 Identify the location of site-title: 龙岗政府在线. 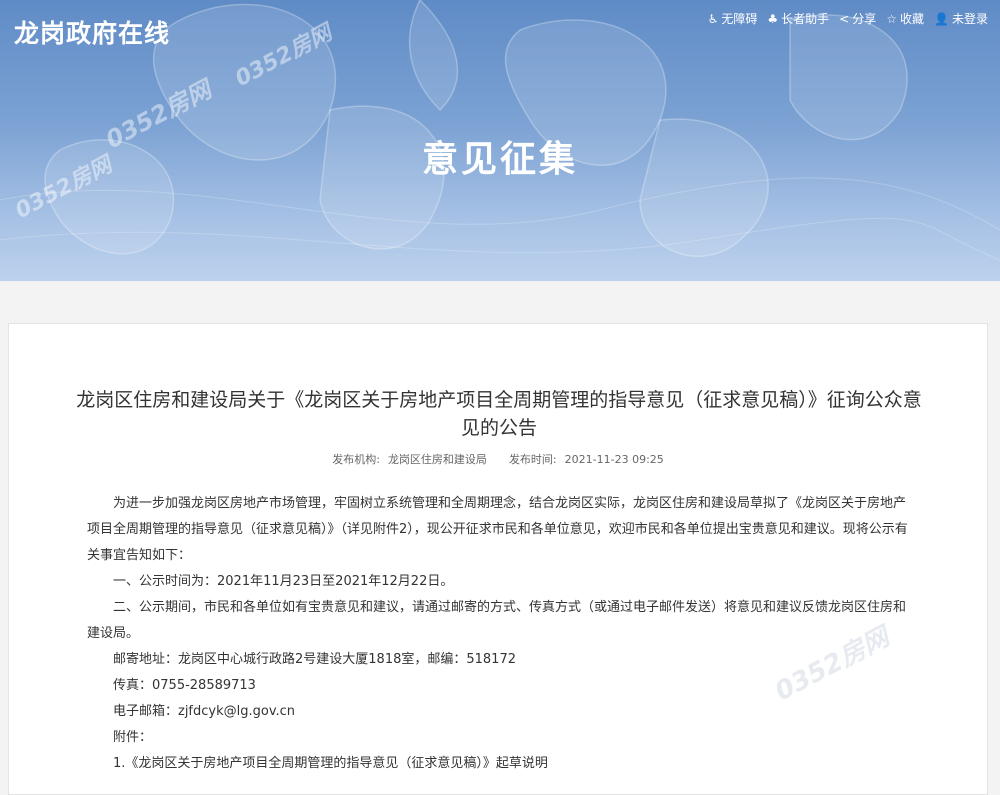
(92, 32).